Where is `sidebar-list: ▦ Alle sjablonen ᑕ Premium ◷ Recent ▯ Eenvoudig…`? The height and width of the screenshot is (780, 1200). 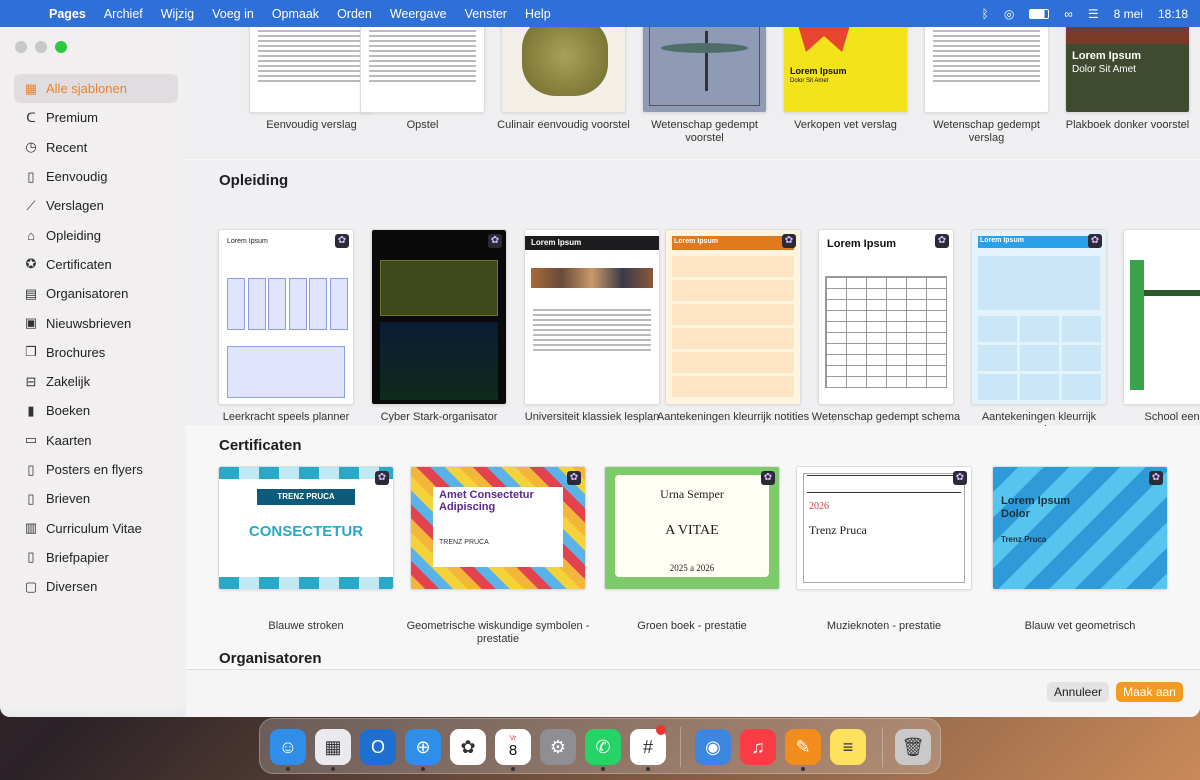
sidebar-list: ▦ Alle sjablonen ᑕ Premium ◷ Recent ▯ Eenvoudig… is located at coordinates (96, 337).